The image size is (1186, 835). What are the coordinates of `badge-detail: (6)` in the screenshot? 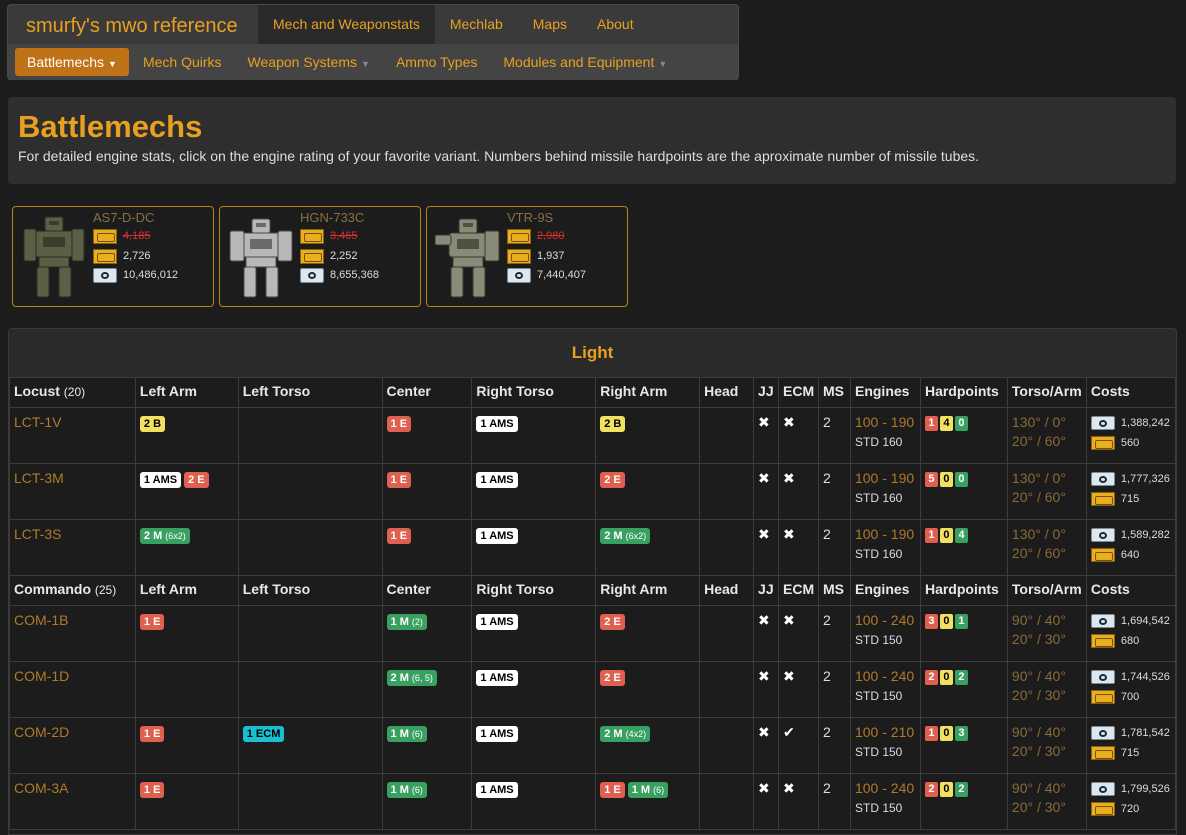 It's located at (417, 734).